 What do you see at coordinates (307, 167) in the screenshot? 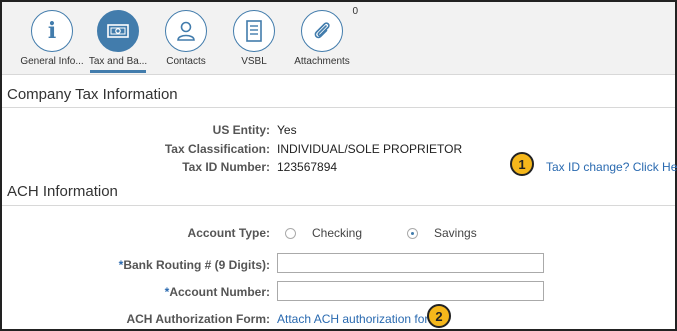
I see `tax-id-value: 123567894` at bounding box center [307, 167].